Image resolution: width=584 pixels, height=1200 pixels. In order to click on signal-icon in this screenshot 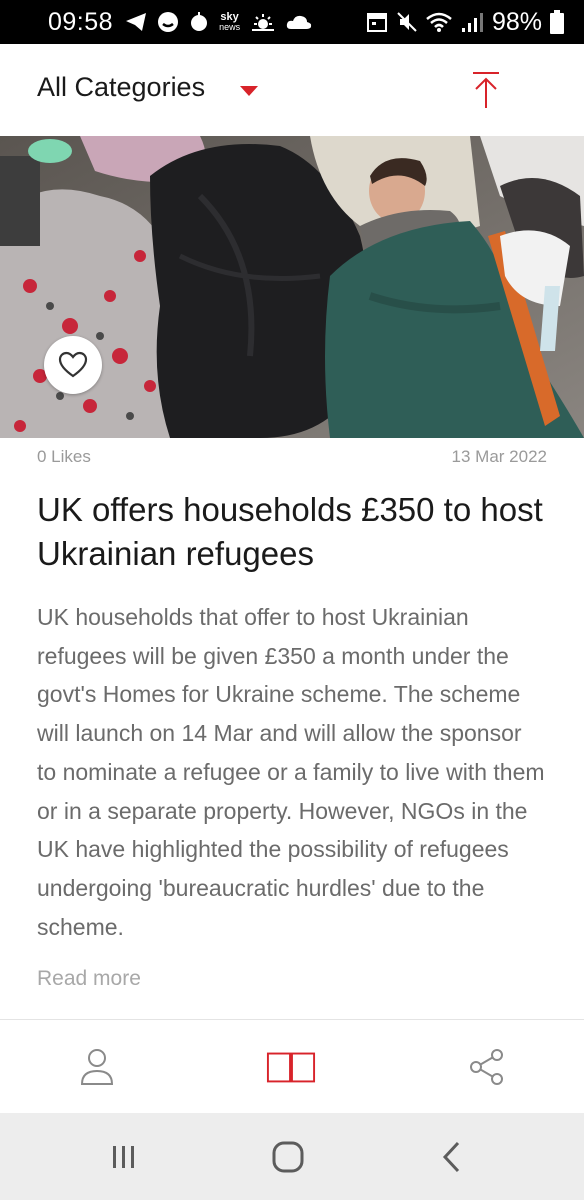, I will do `click(472, 22)`.